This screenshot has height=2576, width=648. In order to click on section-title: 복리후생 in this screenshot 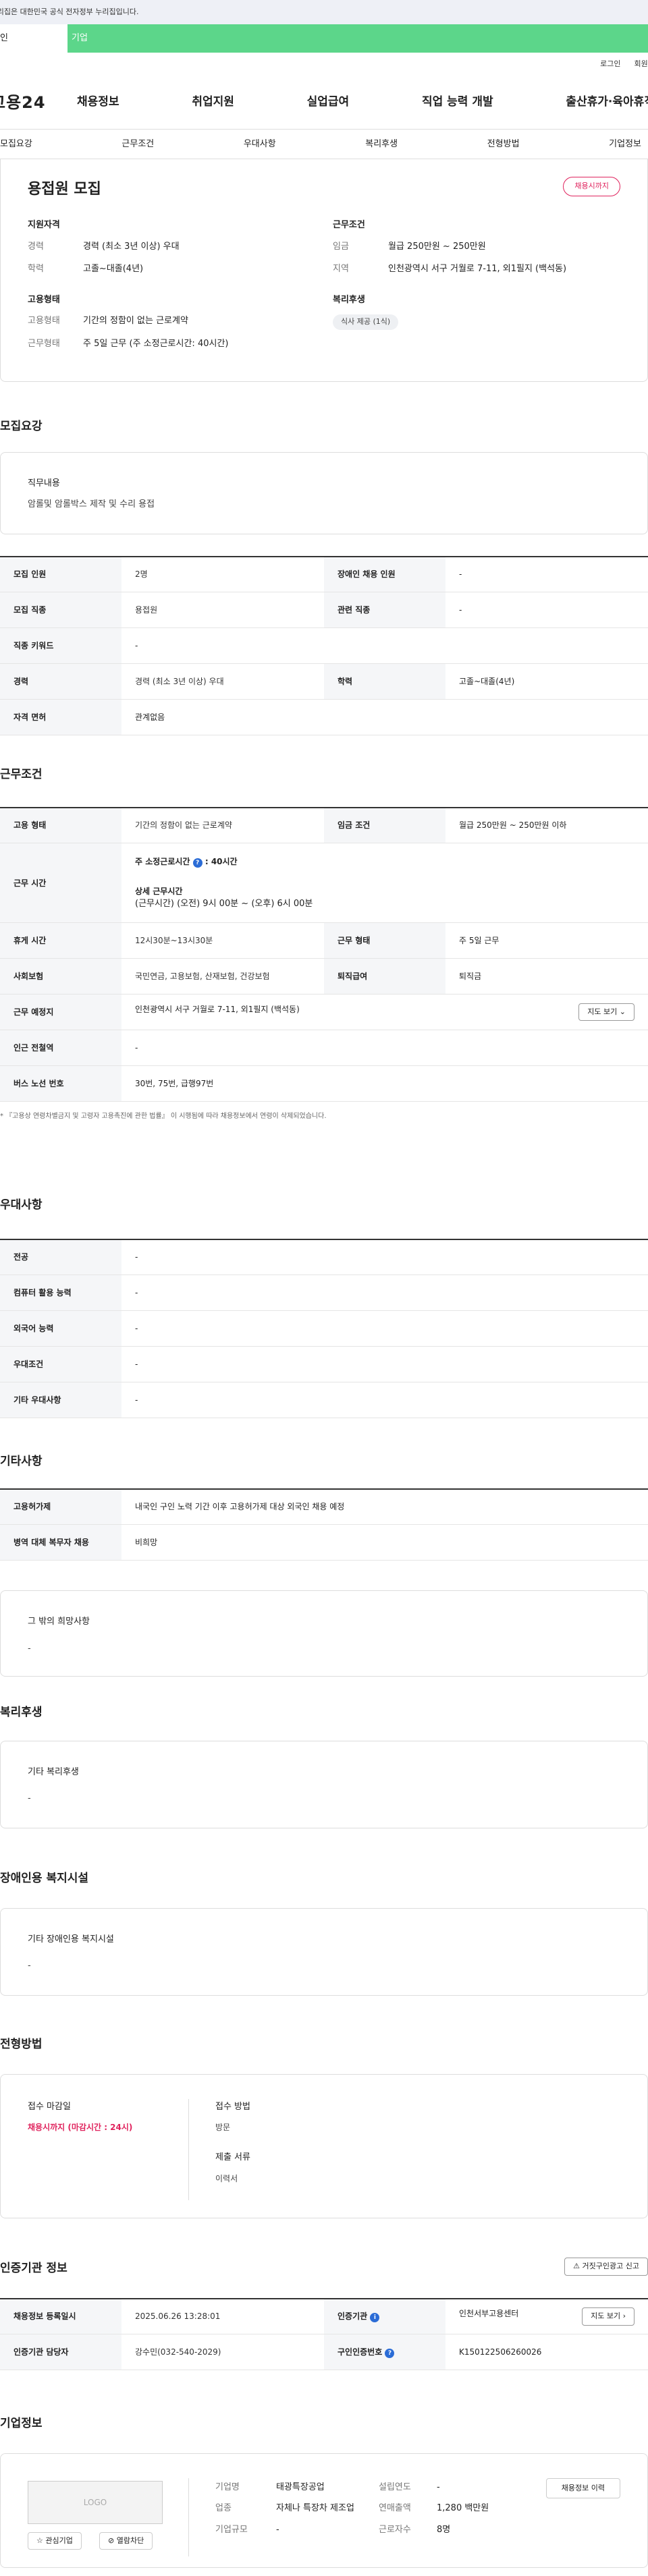, I will do `click(21, 1712)`.